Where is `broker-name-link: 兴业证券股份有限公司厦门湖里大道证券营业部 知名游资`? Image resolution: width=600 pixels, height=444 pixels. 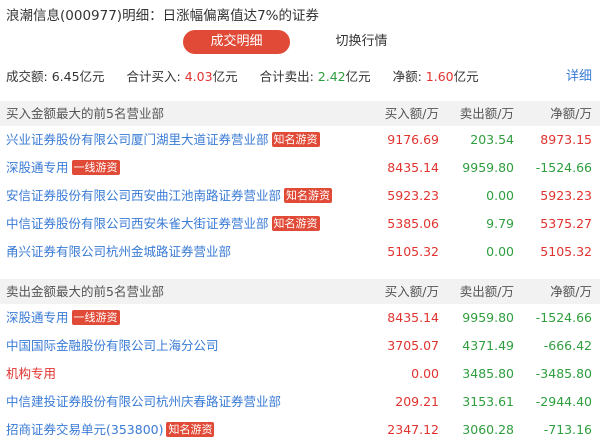
broker-name-link: 兴业证券股份有限公司厦门湖里大道证券营业部 知名游资 is located at coordinates (163, 140).